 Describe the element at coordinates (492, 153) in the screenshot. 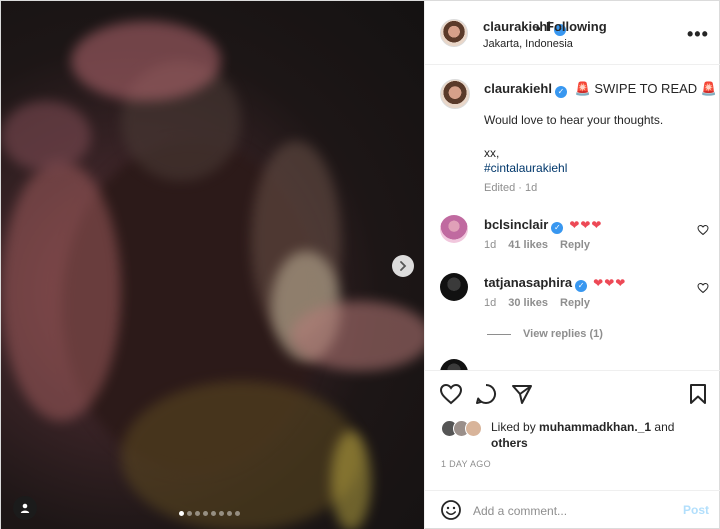

I see `caption-signoff: xx,` at that location.